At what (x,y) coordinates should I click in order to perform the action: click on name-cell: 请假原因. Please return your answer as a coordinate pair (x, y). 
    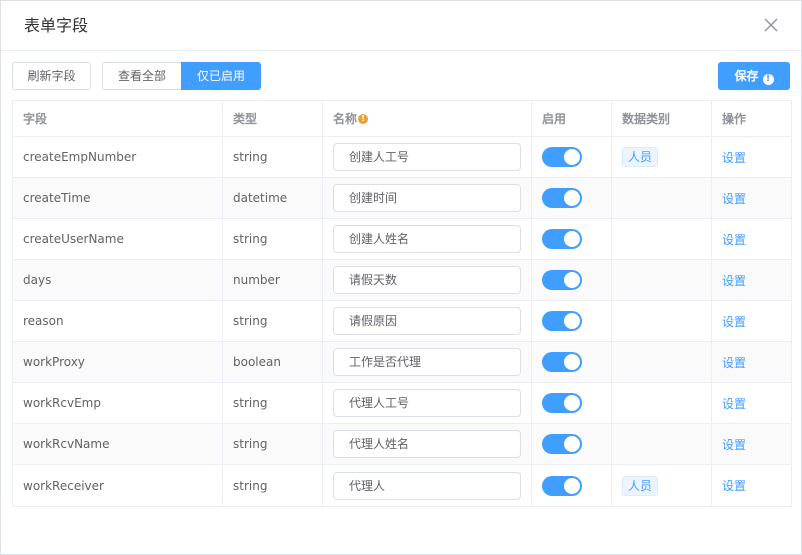
    Looking at the image, I should click on (427, 321).